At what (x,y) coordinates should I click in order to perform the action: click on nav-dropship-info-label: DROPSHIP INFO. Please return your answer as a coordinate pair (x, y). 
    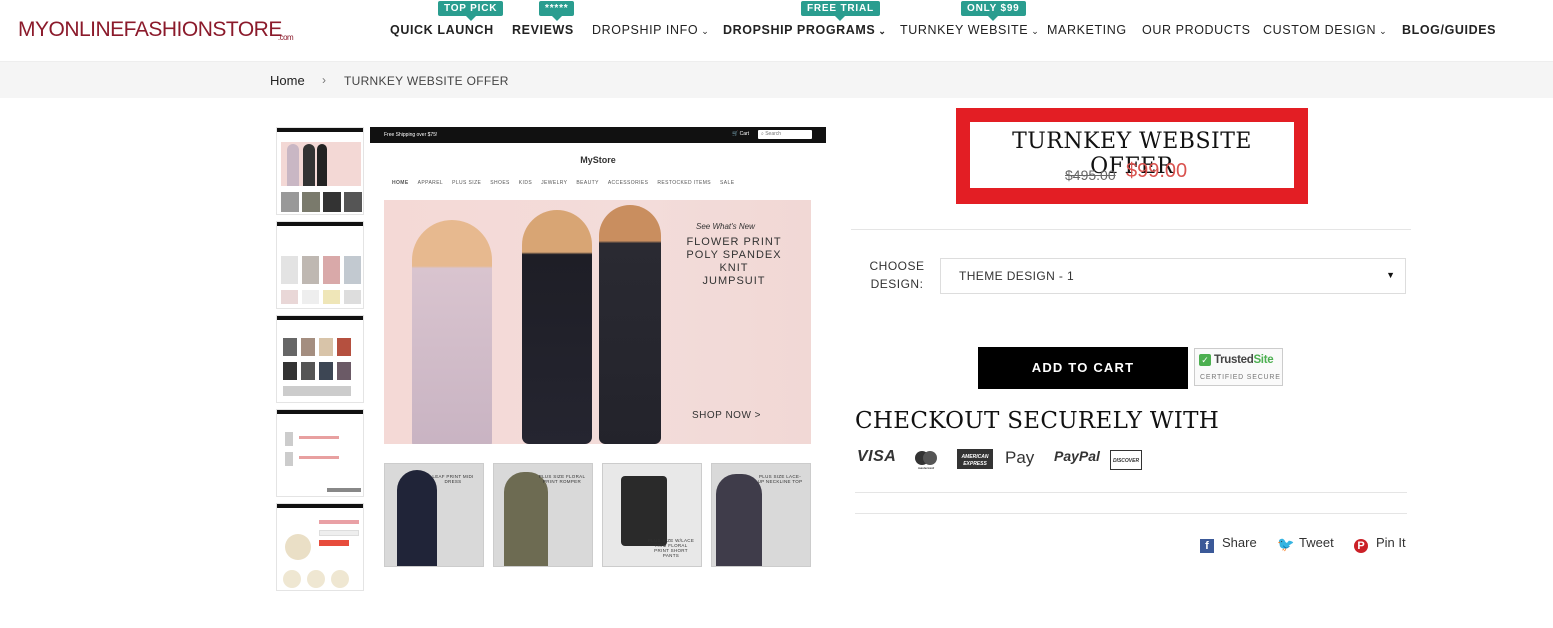
    Looking at the image, I should click on (645, 30).